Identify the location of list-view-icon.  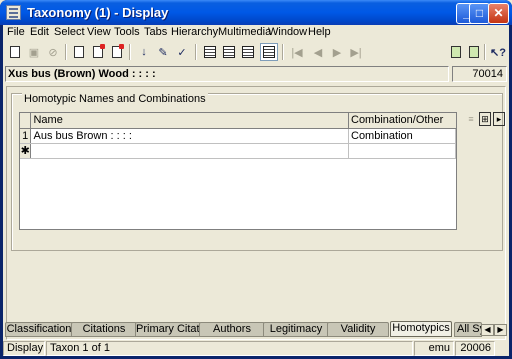
(210, 52).